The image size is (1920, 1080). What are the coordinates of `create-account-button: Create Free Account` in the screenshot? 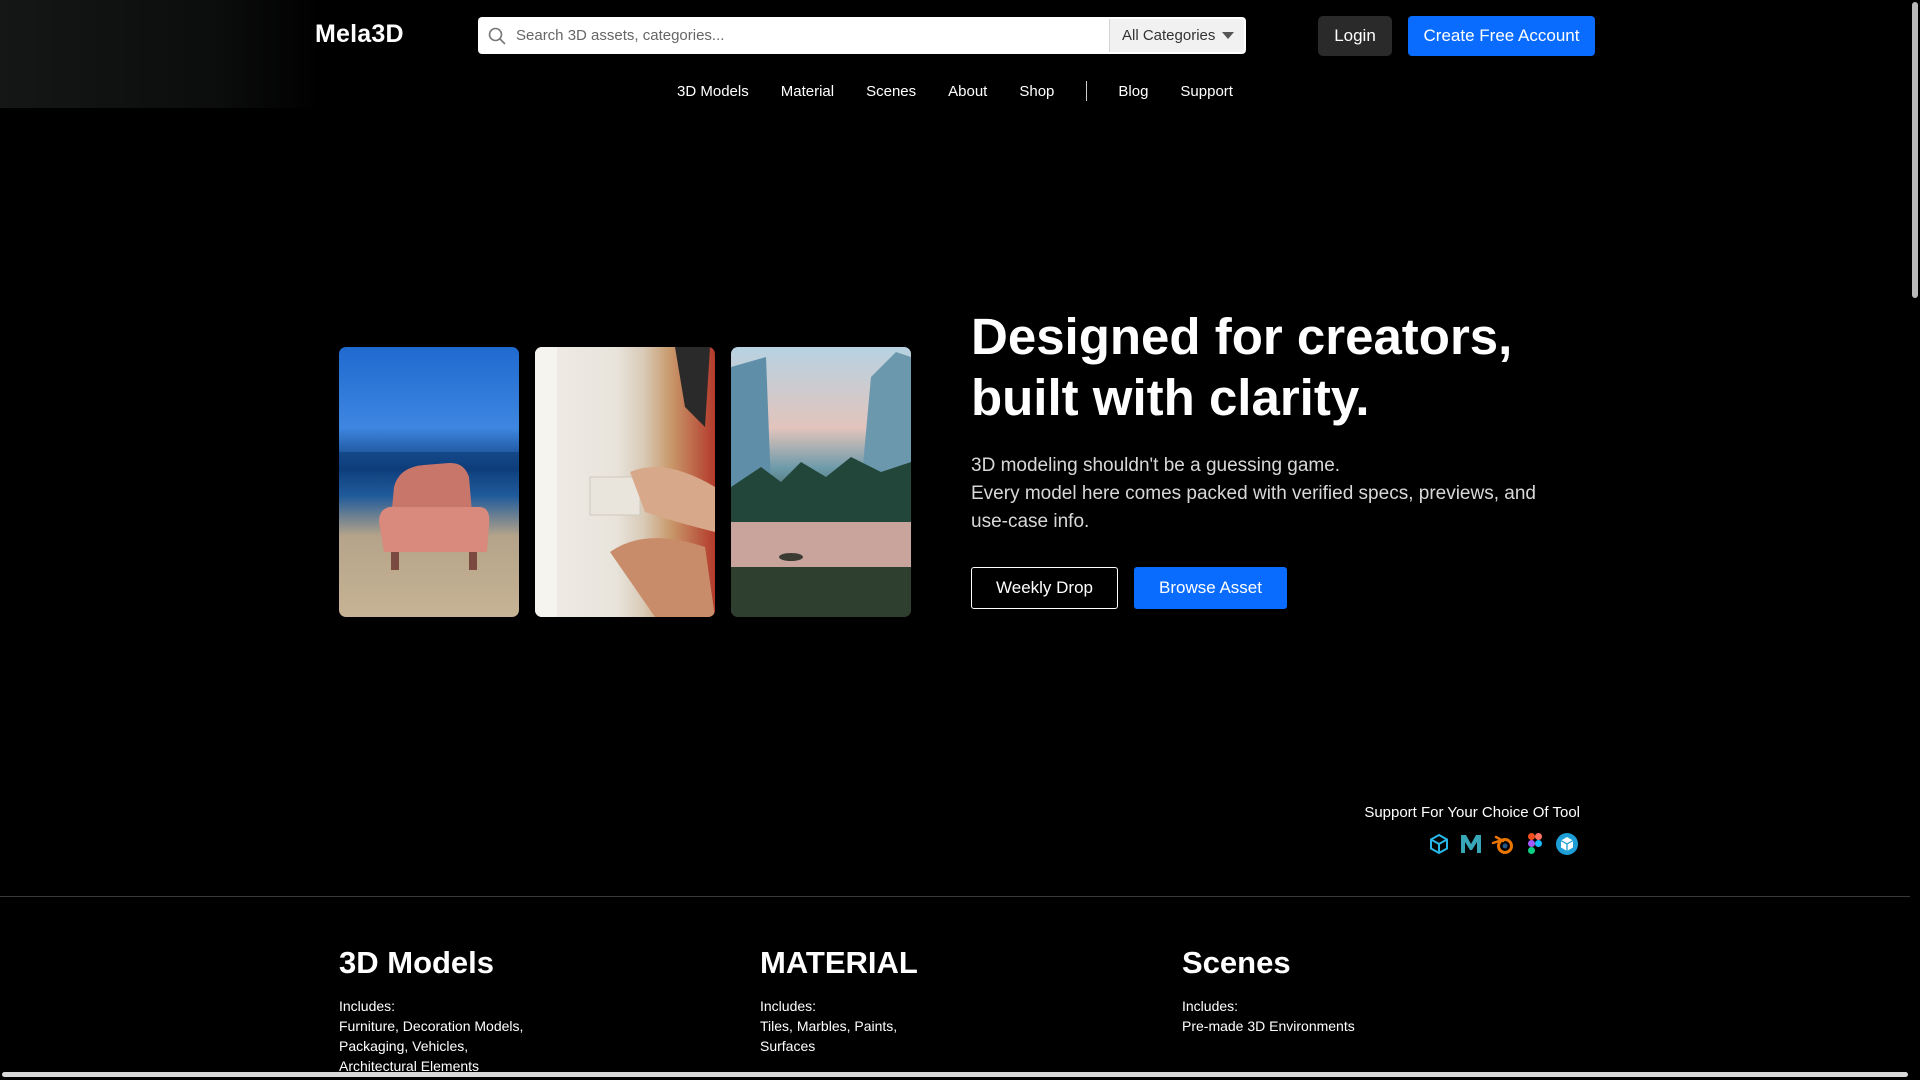 It's located at (1501, 36).